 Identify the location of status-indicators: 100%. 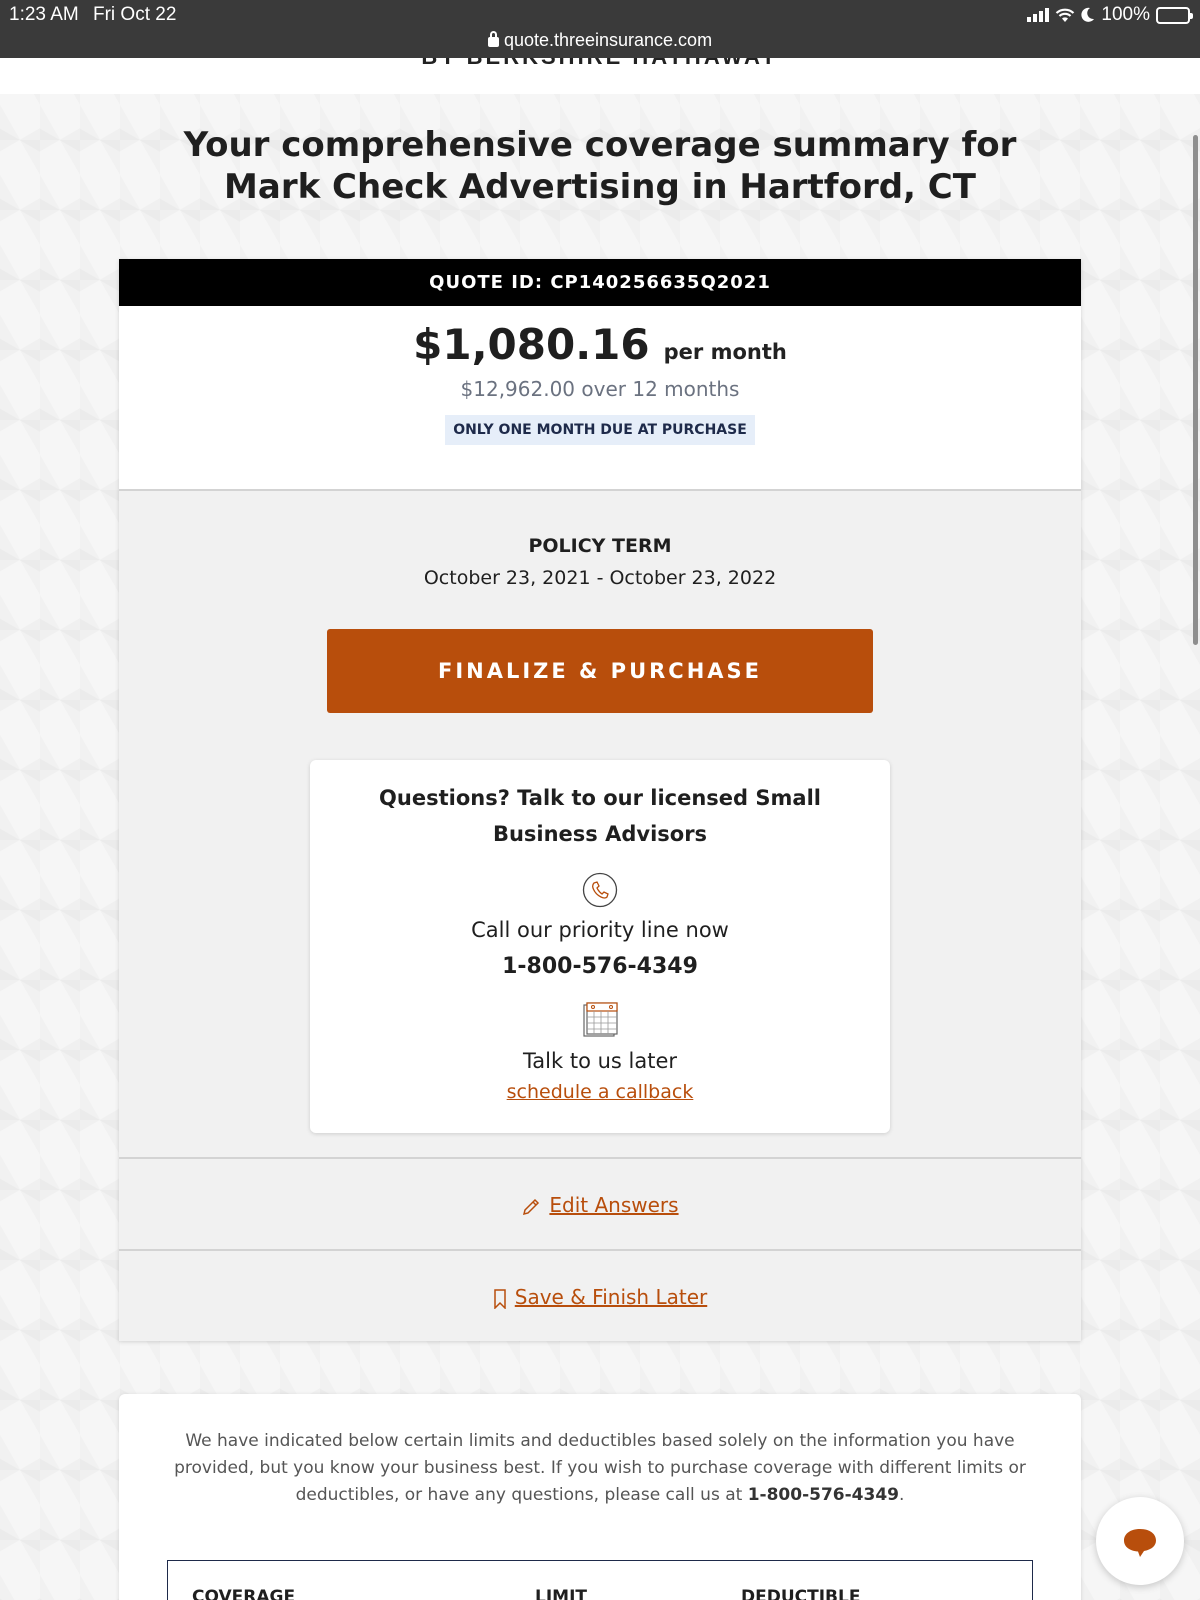
(1110, 15).